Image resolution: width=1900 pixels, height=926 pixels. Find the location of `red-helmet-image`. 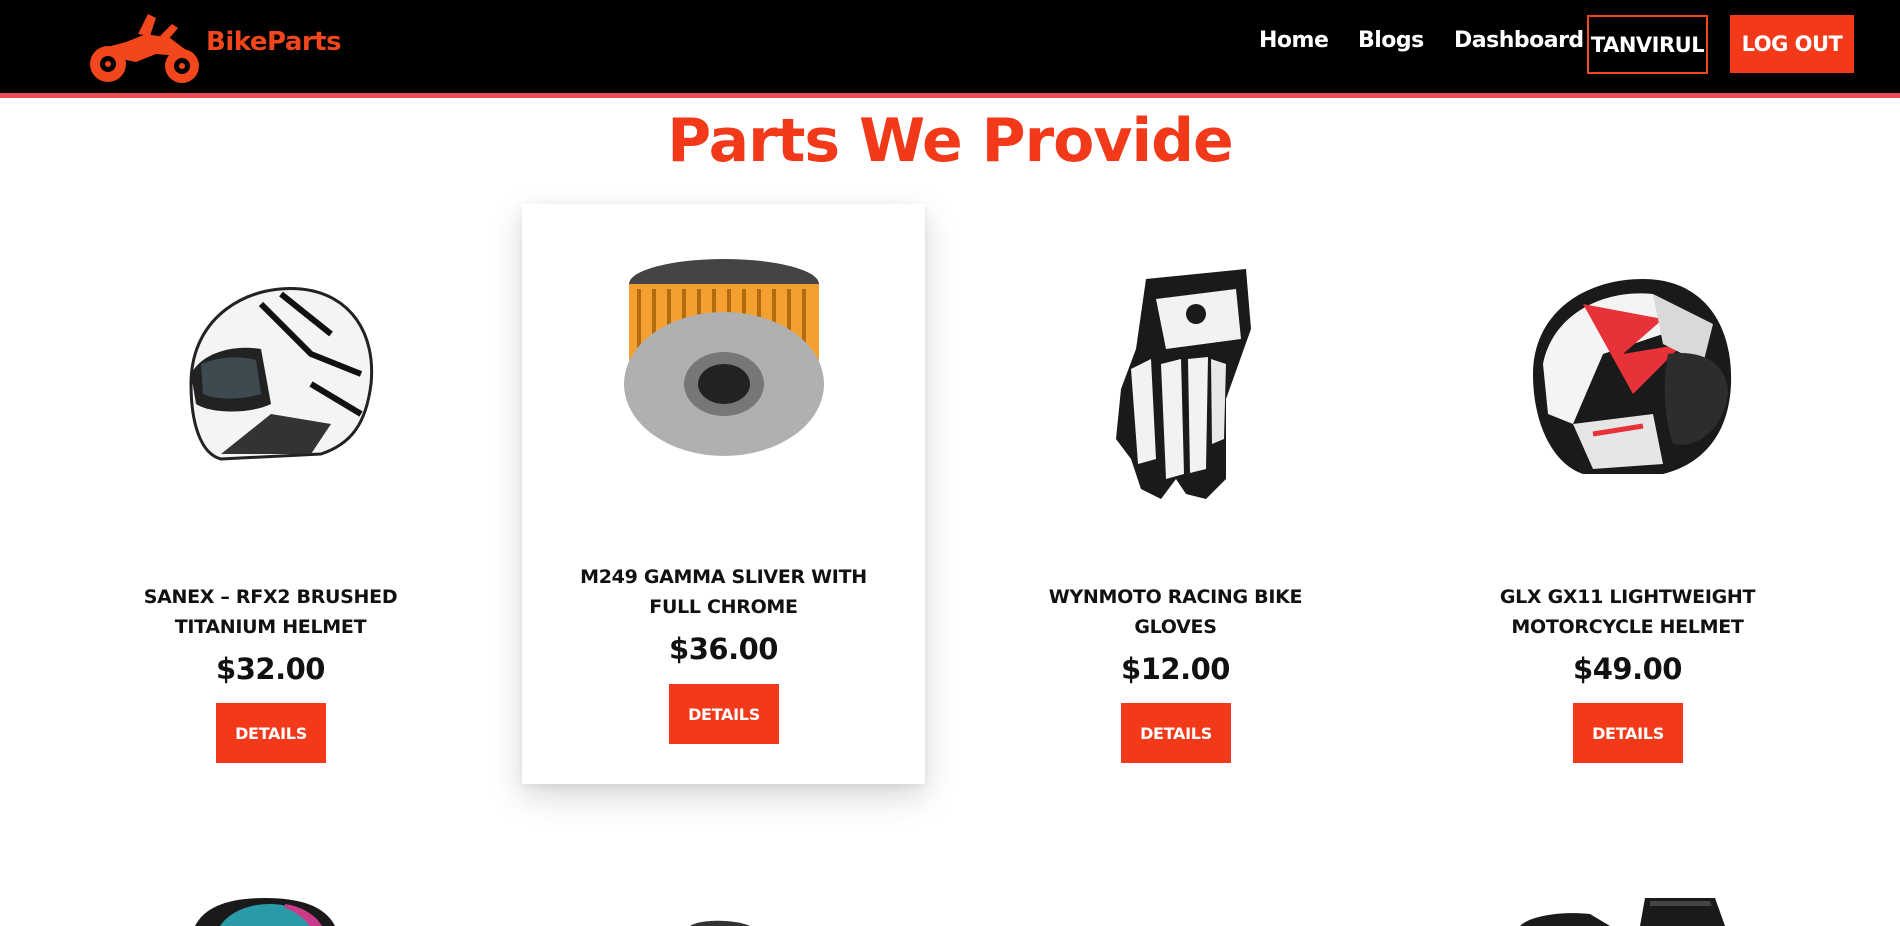

red-helmet-image is located at coordinates (1631, 376).